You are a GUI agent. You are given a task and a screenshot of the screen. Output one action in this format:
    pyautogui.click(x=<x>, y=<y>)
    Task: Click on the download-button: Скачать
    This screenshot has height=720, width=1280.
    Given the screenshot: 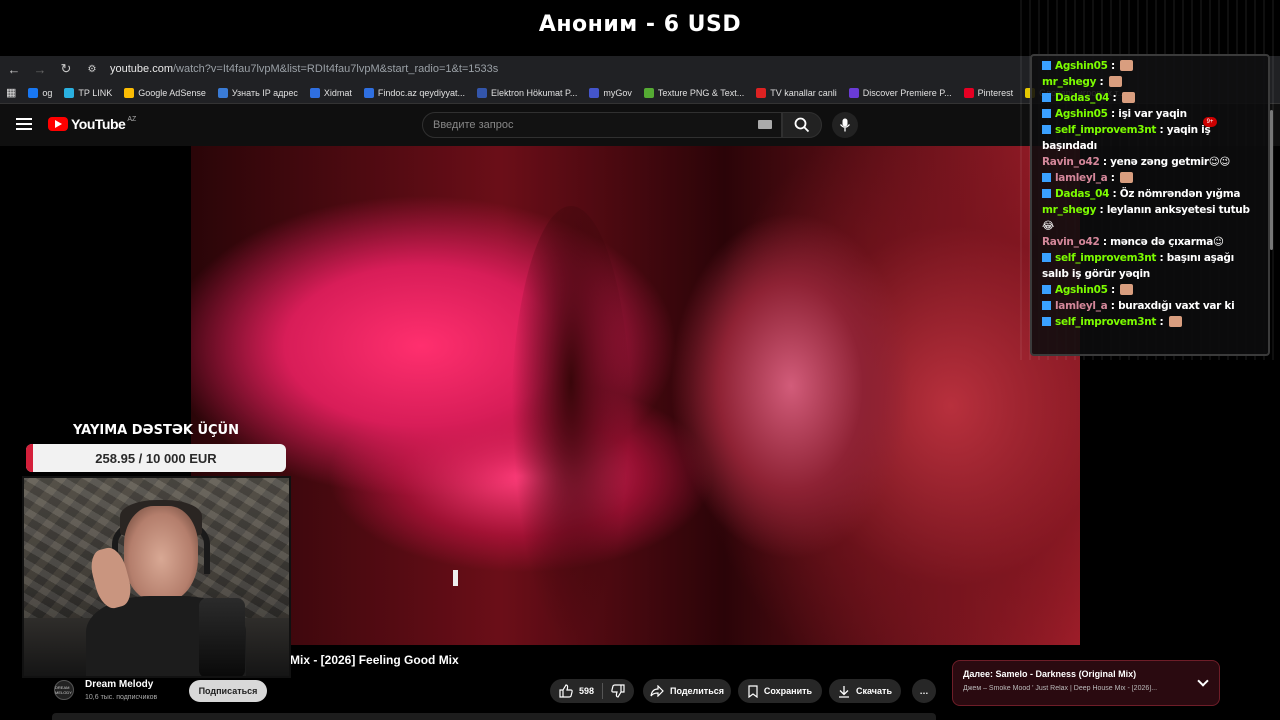 What is the action you would take?
    pyautogui.click(x=865, y=691)
    